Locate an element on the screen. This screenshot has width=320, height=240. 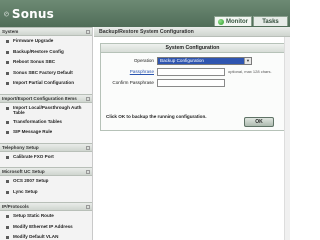
sidebar-item-backup-restore: Backup/Restore Config is located at coordinates (46, 52).